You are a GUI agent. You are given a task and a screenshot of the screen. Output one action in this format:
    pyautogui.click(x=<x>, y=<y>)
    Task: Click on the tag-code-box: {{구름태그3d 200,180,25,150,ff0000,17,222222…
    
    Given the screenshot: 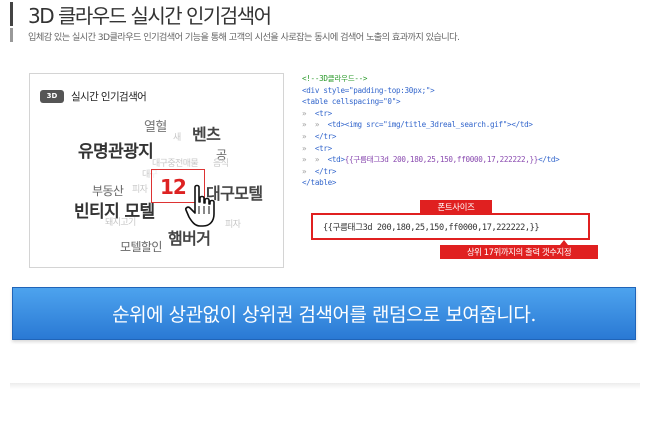 What is the action you would take?
    pyautogui.click(x=450, y=226)
    